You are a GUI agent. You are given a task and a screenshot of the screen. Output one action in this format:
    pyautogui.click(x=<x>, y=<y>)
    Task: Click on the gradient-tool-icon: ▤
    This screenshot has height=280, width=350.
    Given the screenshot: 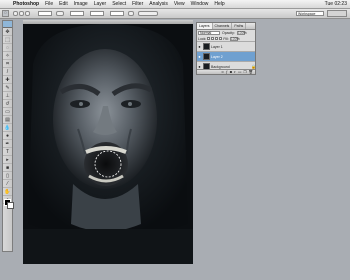 What is the action you would take?
    pyautogui.click(x=7, y=120)
    